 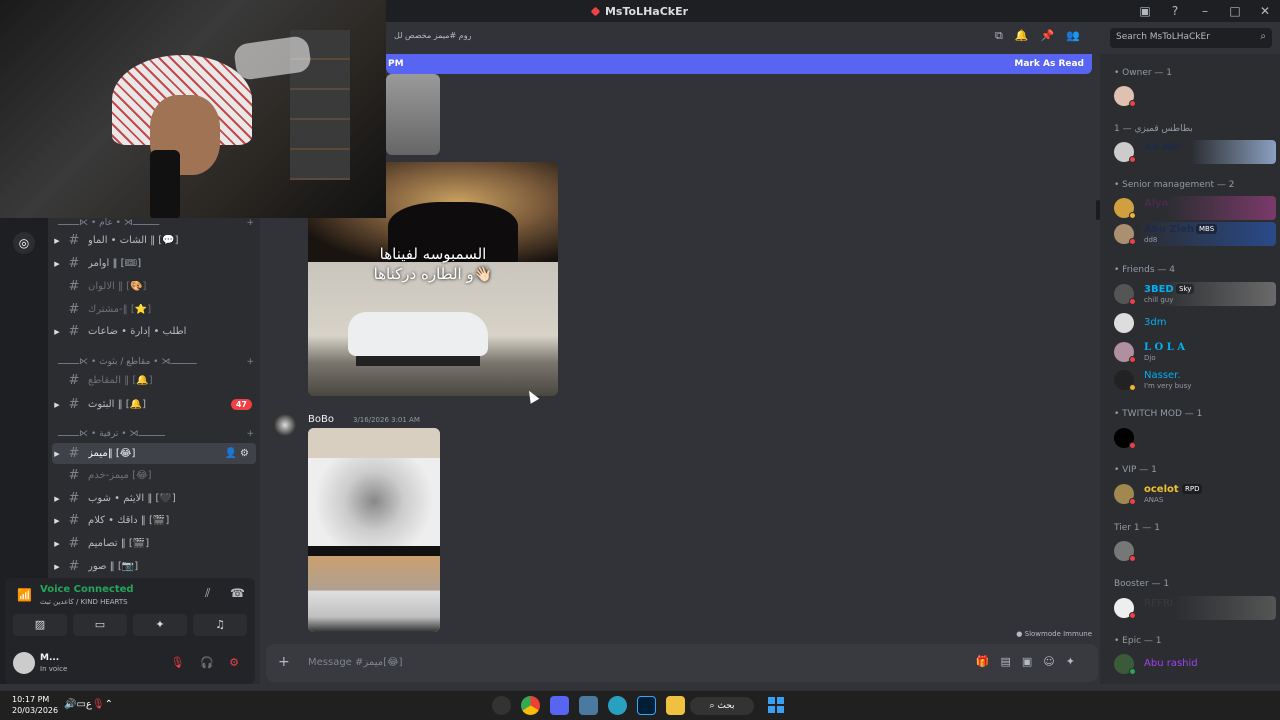 I want to click on channel-item: ▶ # البثوث ‖ [🔔] 47, so click(x=154, y=404).